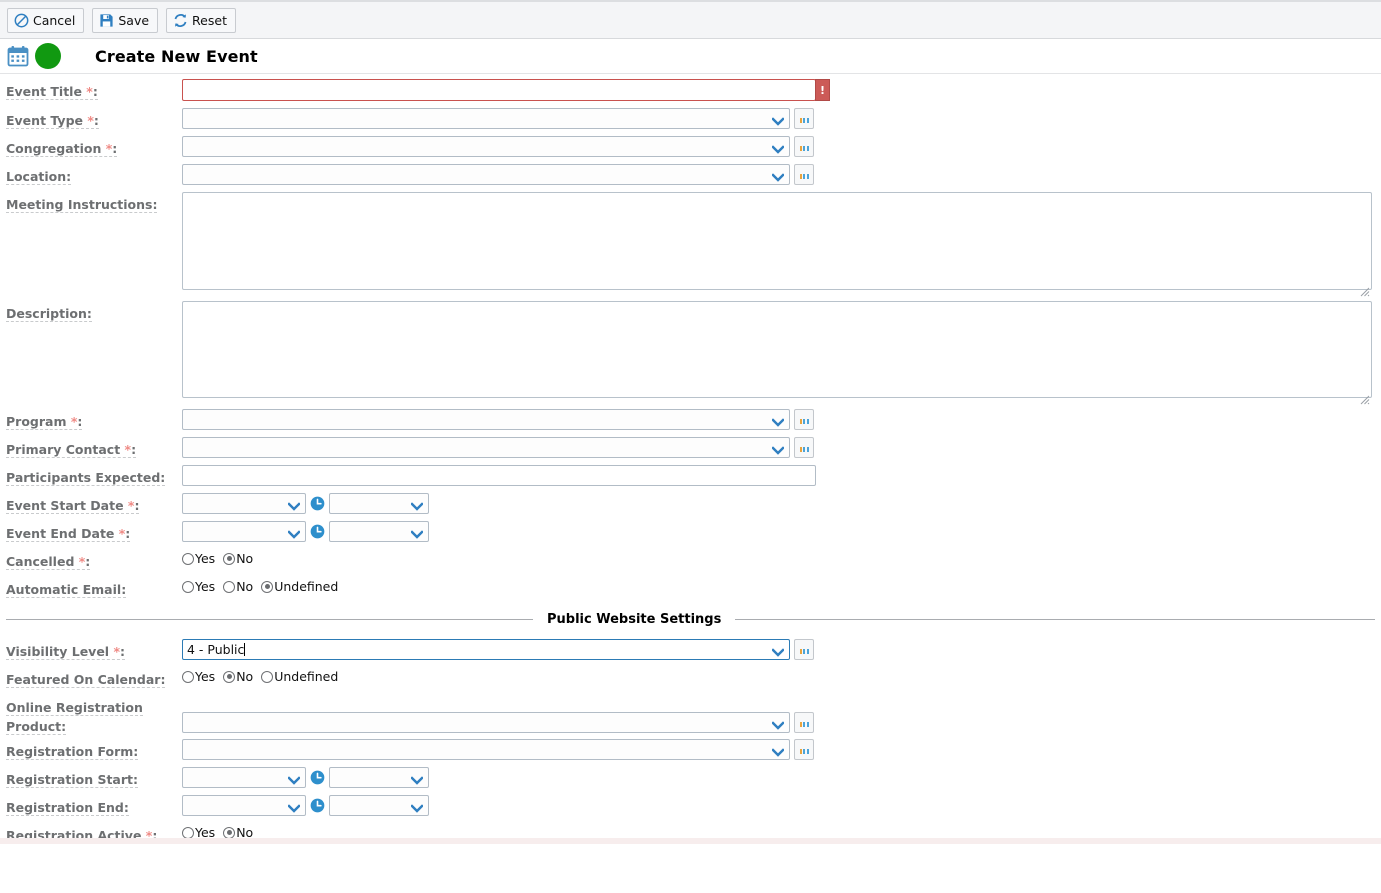 Image resolution: width=1381 pixels, height=893 pixels. What do you see at coordinates (804, 419) in the screenshot?
I see `program-lookup-button` at bounding box center [804, 419].